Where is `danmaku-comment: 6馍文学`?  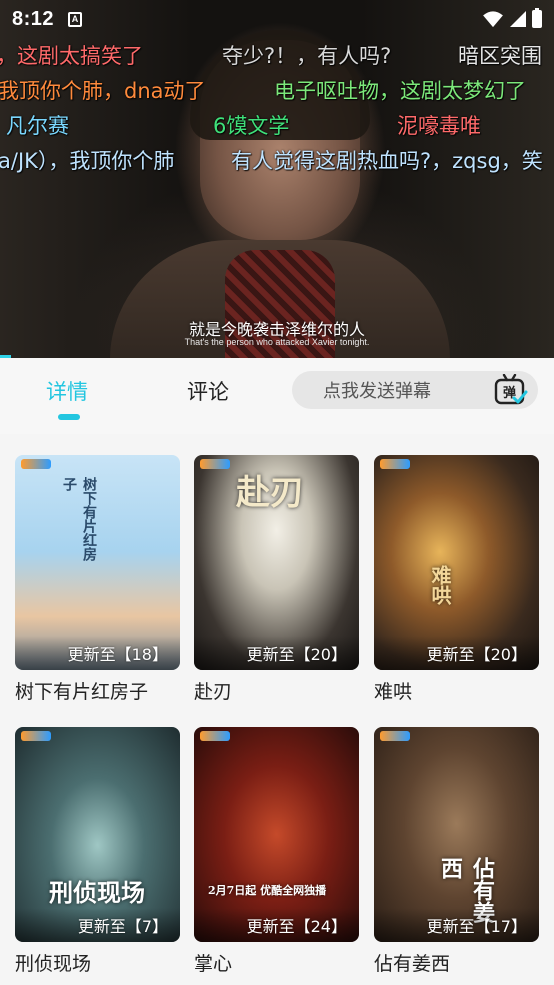
danmaku-comment: 6馍文学 is located at coordinates (251, 126).